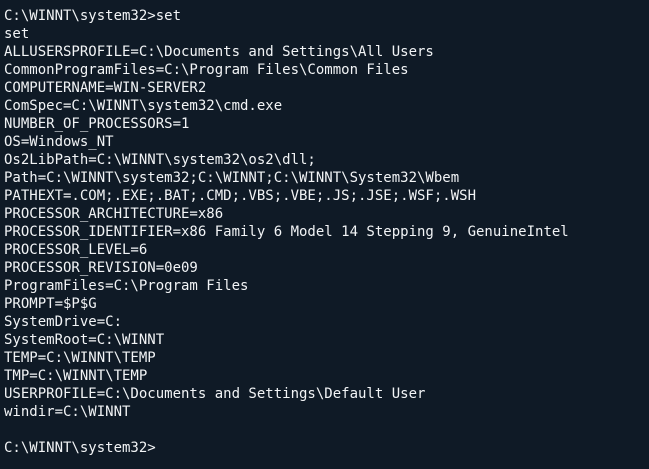 The image size is (649, 469). What do you see at coordinates (105, 88) in the screenshot?
I see `env-line: COMPUTERNAME=WIN-SERVER2` at bounding box center [105, 88].